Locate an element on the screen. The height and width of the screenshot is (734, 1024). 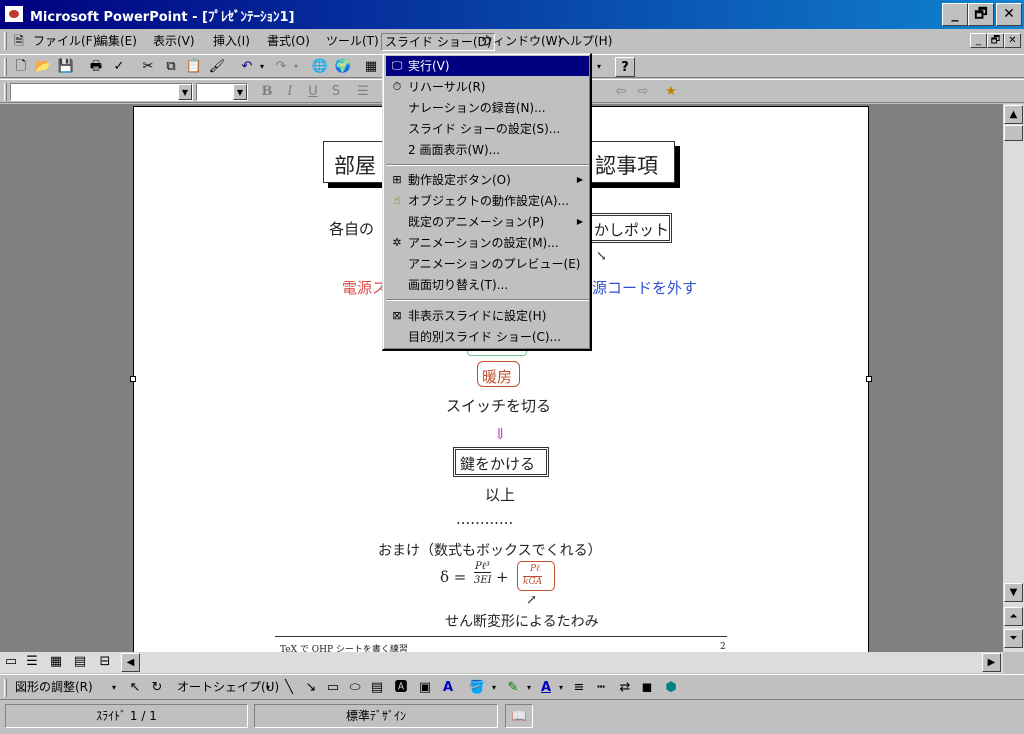
open-icon: 📂 is located at coordinates (43, 67).